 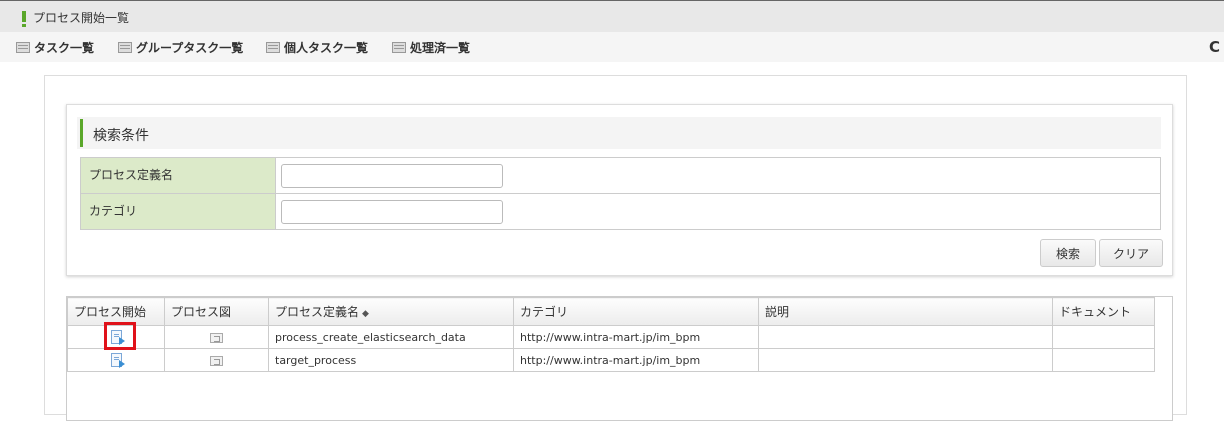 What do you see at coordinates (81, 18) in the screenshot?
I see `page-title: プロセス開始一覧` at bounding box center [81, 18].